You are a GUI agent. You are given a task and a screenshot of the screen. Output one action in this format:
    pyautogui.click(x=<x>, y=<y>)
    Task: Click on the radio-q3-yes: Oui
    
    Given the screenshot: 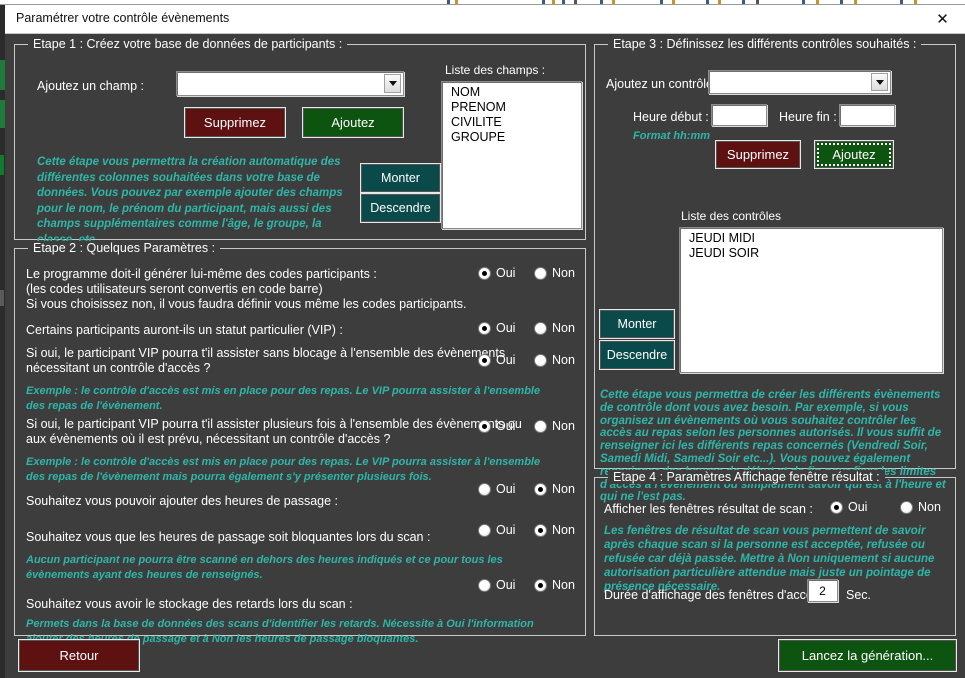 What is the action you would take?
    pyautogui.click(x=496, y=360)
    